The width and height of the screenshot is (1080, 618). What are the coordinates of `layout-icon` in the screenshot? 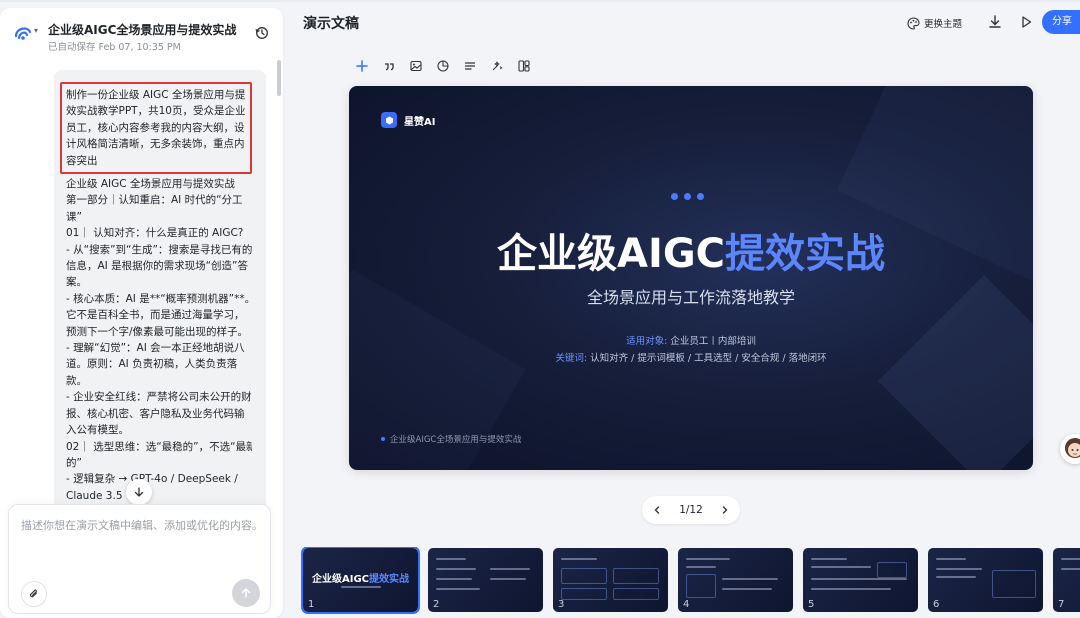 It's located at (524, 66).